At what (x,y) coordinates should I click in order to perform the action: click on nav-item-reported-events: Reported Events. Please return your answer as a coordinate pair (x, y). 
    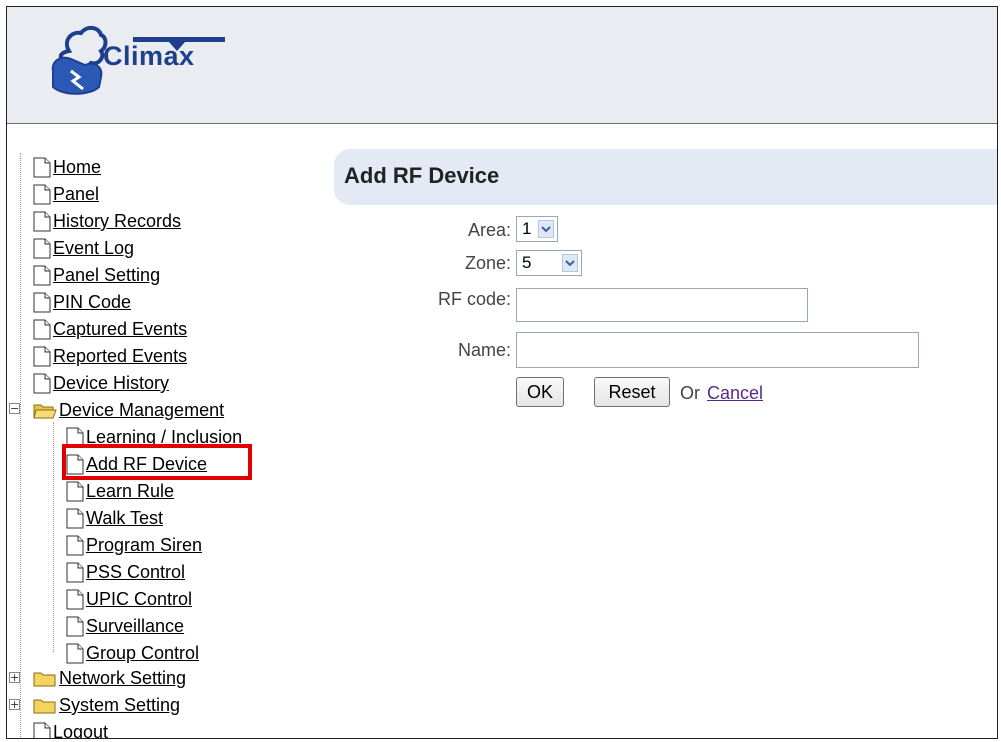
    Looking at the image, I should click on (110, 356).